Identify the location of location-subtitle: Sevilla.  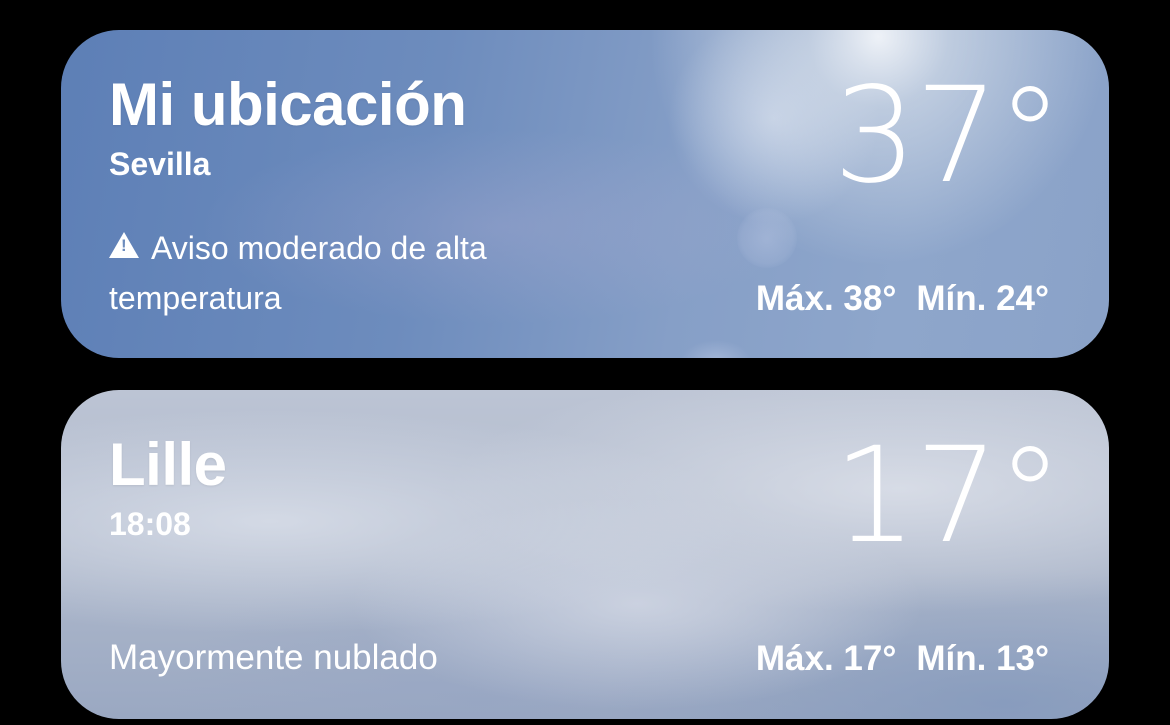
(160, 164).